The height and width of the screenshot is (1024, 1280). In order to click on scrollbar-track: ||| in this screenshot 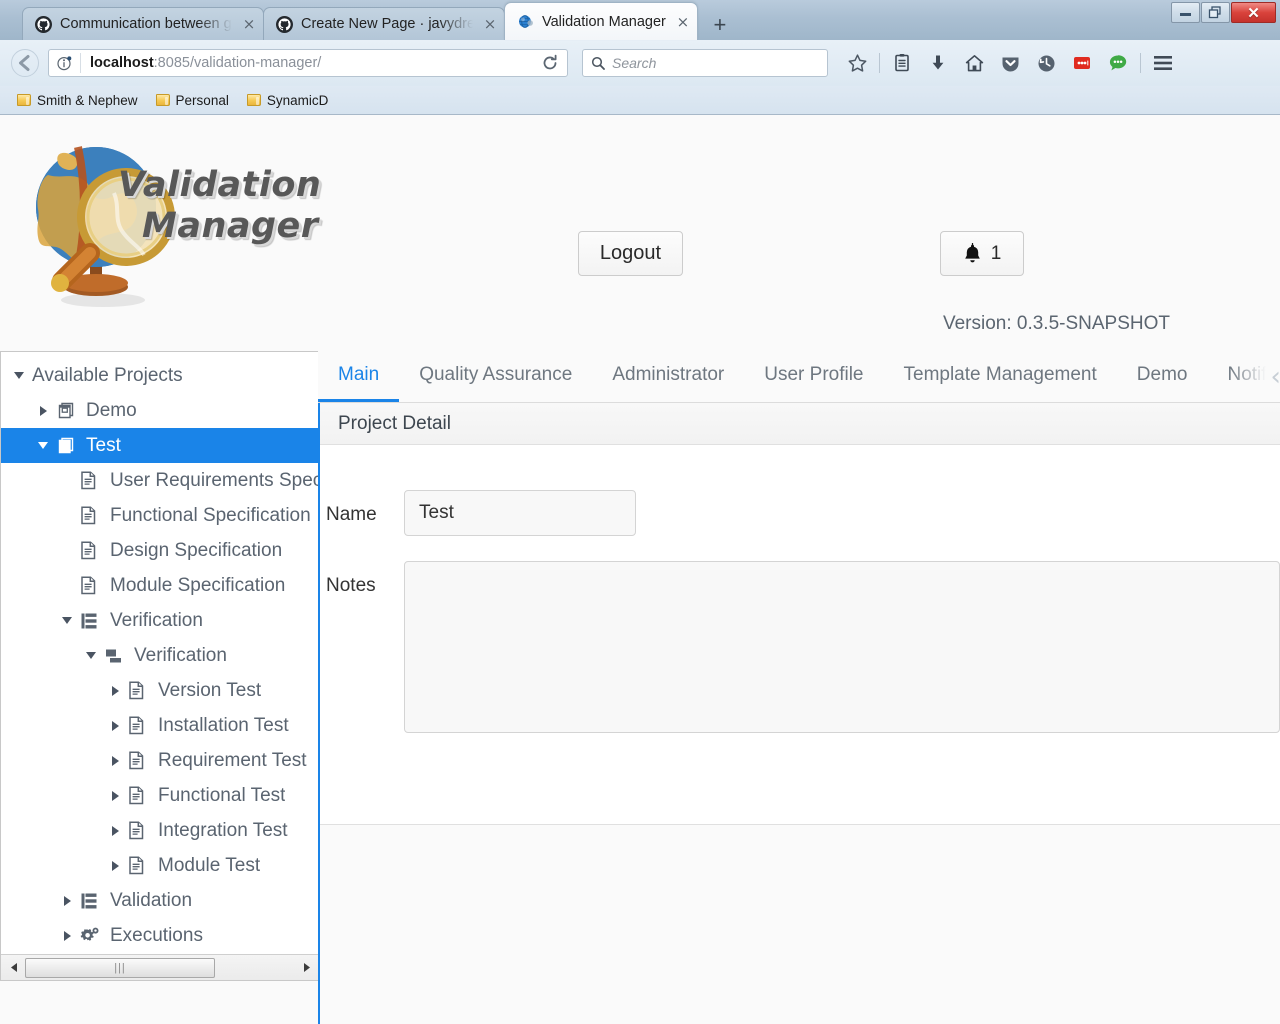, I will do `click(160, 967)`.